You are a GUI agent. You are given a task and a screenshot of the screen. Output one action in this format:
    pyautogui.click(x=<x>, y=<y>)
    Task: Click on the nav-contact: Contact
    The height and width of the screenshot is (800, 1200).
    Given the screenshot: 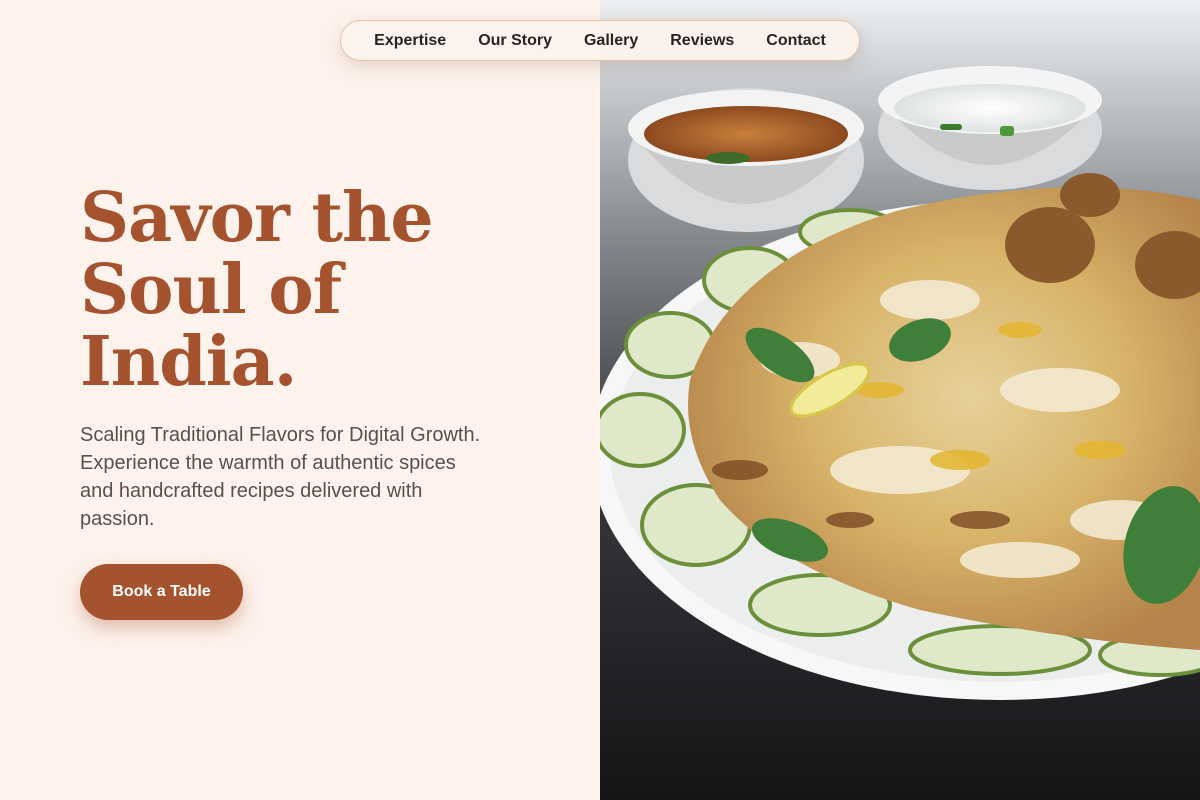 What is the action you would take?
    pyautogui.click(x=796, y=41)
    